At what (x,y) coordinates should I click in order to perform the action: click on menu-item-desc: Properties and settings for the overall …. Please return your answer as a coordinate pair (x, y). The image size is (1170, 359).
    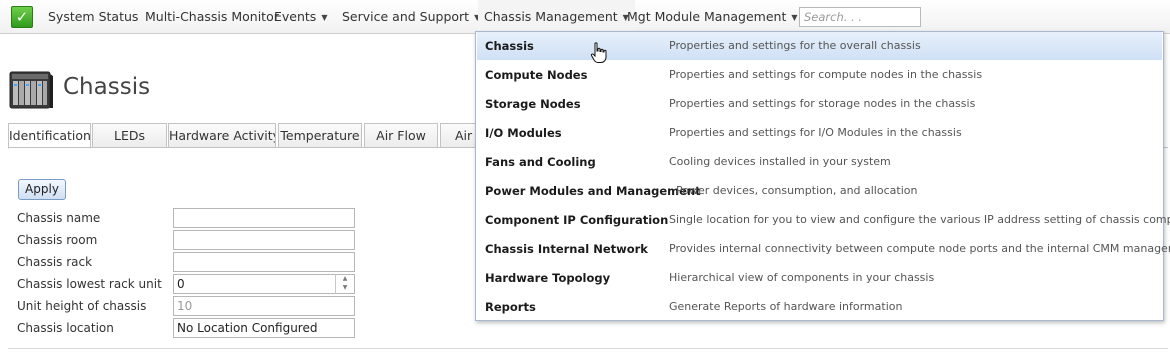
    Looking at the image, I should click on (795, 45).